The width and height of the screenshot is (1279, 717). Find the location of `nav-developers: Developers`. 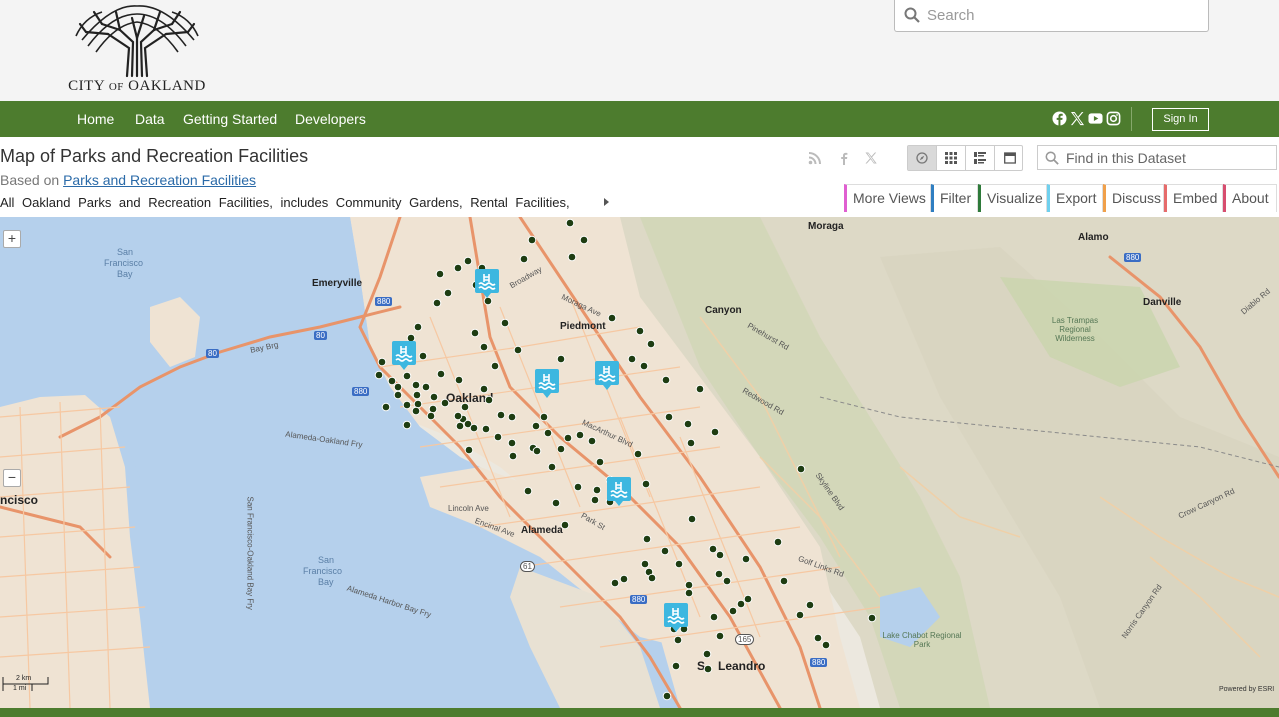

nav-developers: Developers is located at coordinates (330, 119).